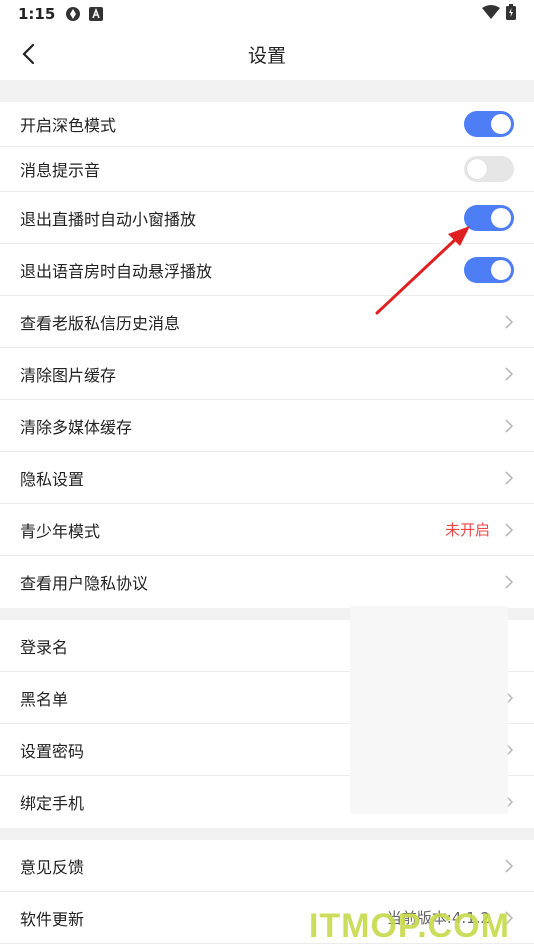  What do you see at coordinates (52, 803) in the screenshot?
I see `setting-label: 绑定手机` at bounding box center [52, 803].